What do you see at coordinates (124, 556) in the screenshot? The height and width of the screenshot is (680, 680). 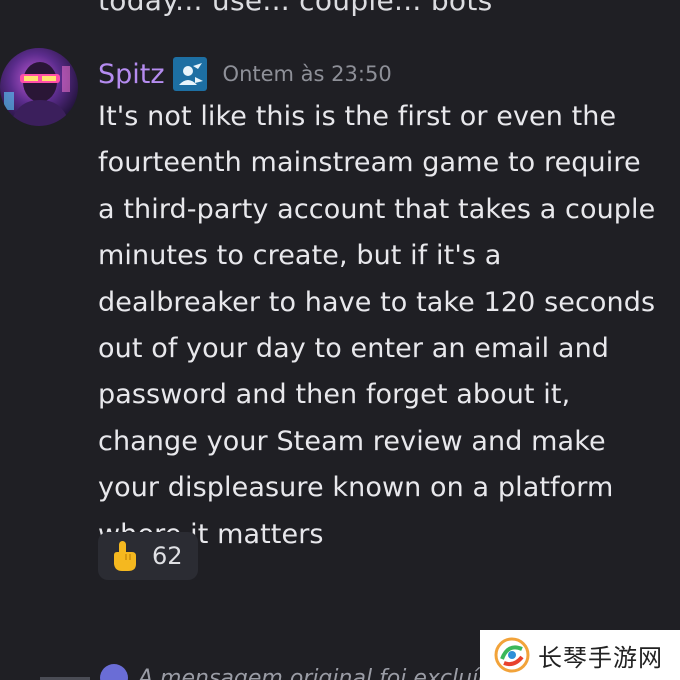 I see `pointing-up-hand-emoji` at bounding box center [124, 556].